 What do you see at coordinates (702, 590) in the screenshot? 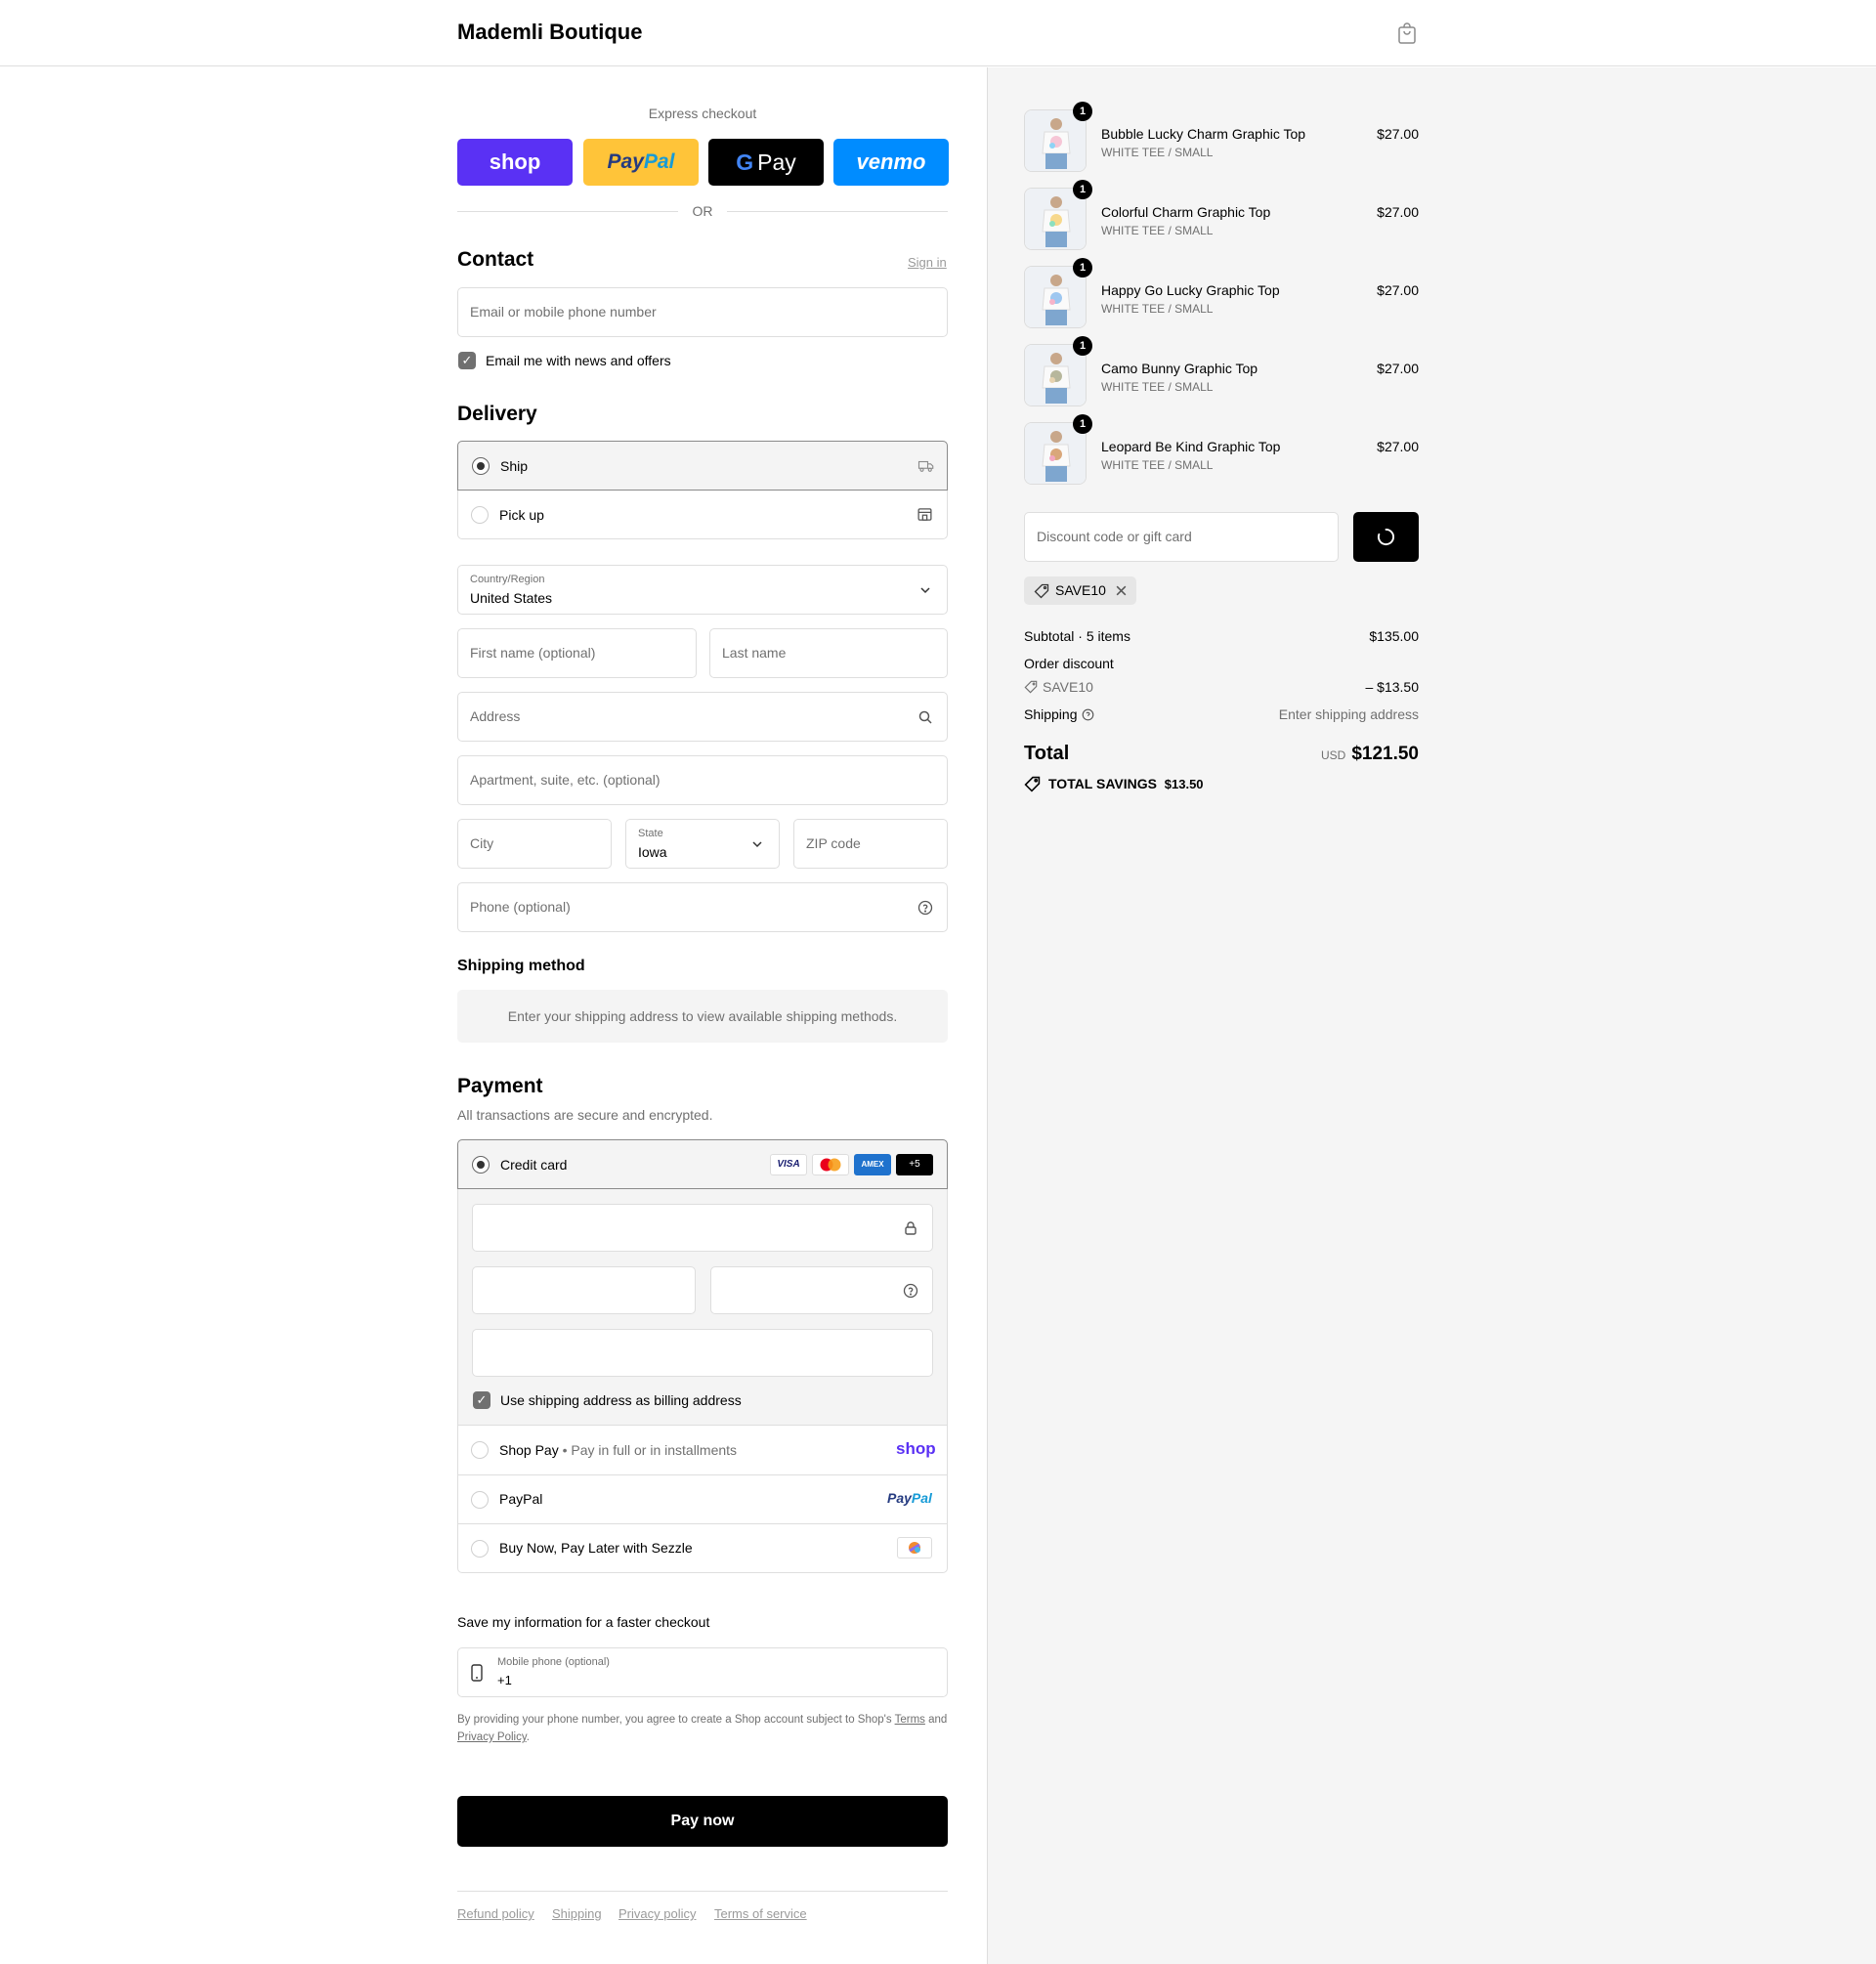
I see `country-select: Country/Region United States` at bounding box center [702, 590].